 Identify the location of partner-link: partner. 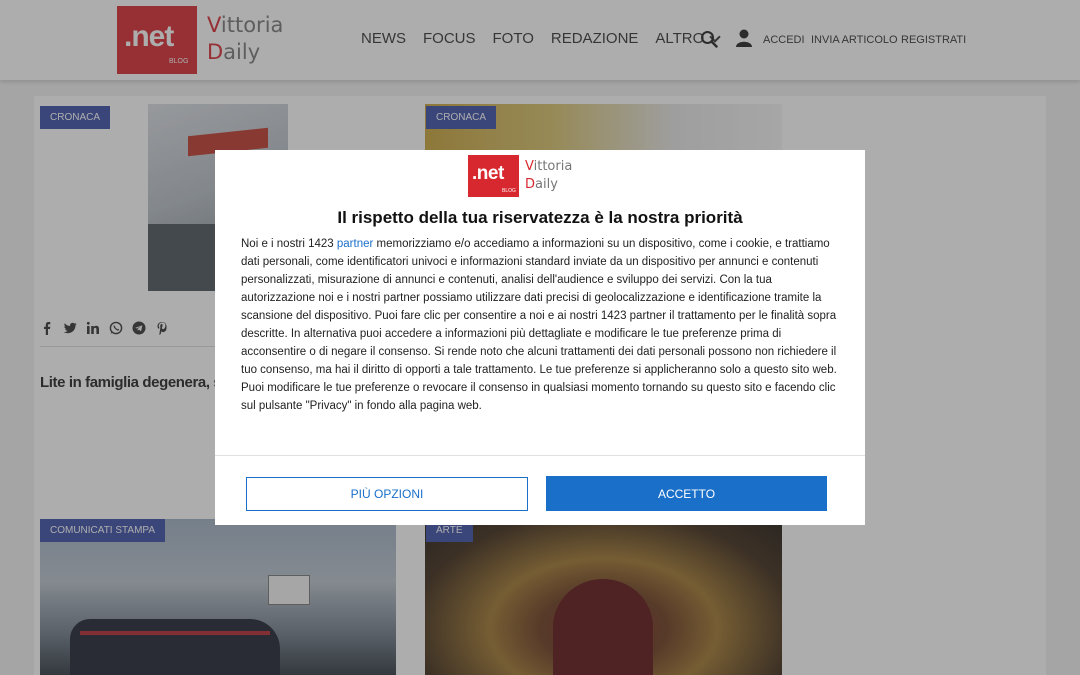
(355, 244).